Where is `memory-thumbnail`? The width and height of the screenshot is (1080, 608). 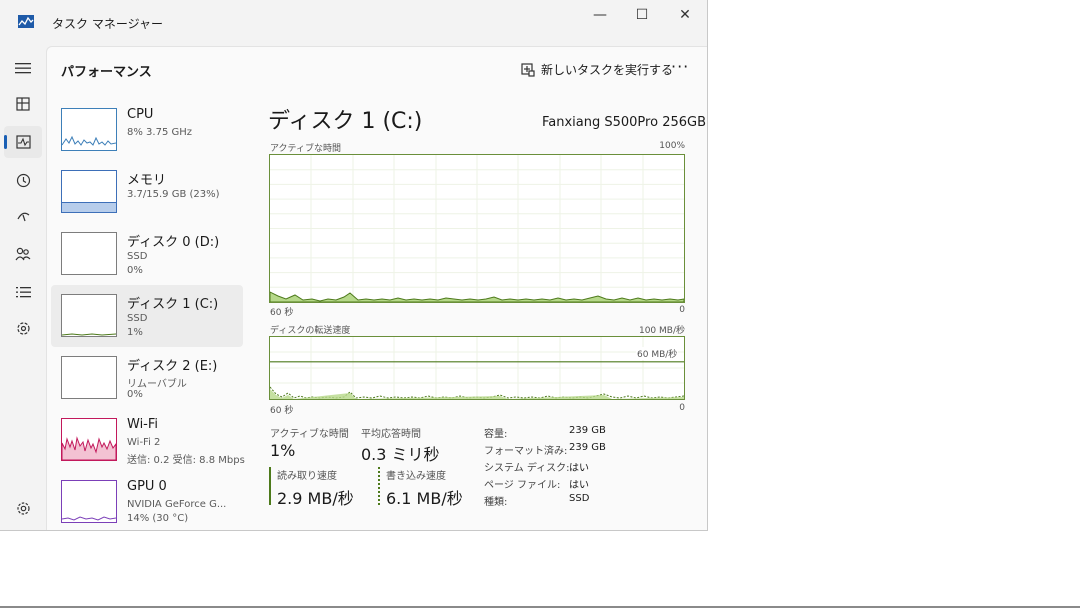
memory-thumbnail is located at coordinates (89, 191).